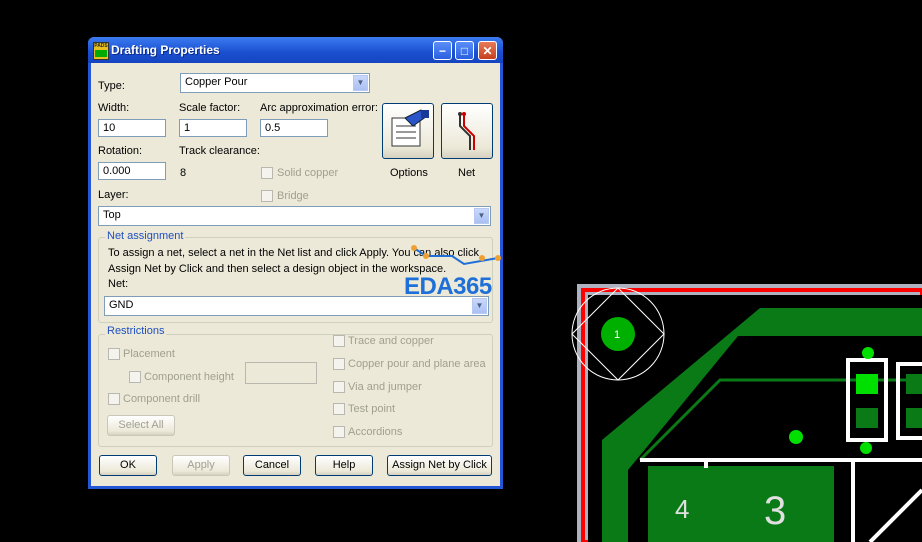 This screenshot has width=922, height=542. Describe the element at coordinates (319, 108) in the screenshot. I see `arc-error-label: Arc approximation error:` at that location.